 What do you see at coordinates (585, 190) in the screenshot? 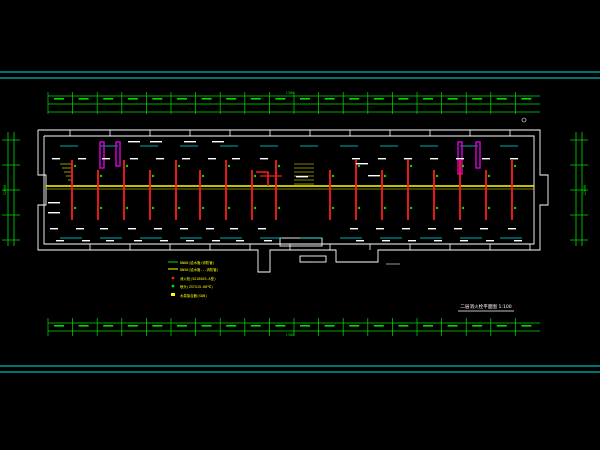
I see `right-dimension-label: 12000` at bounding box center [585, 190].